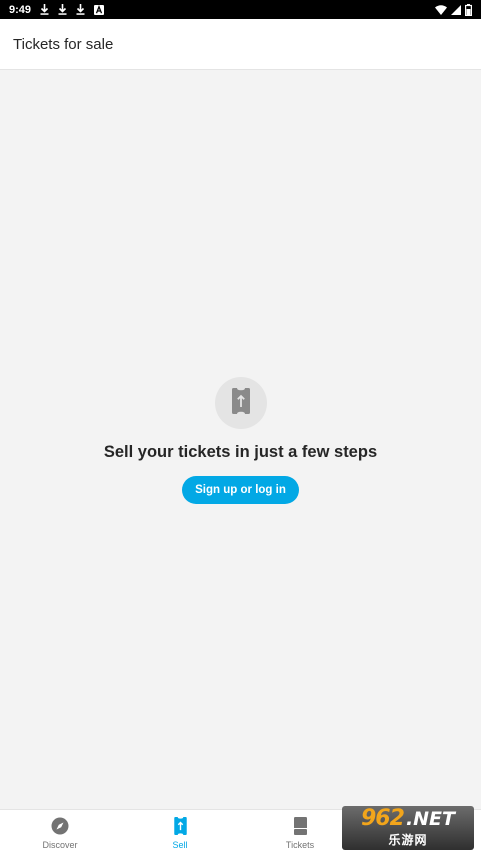 The image size is (481, 855). I want to click on watermark-suffix: .NET, so click(430, 819).